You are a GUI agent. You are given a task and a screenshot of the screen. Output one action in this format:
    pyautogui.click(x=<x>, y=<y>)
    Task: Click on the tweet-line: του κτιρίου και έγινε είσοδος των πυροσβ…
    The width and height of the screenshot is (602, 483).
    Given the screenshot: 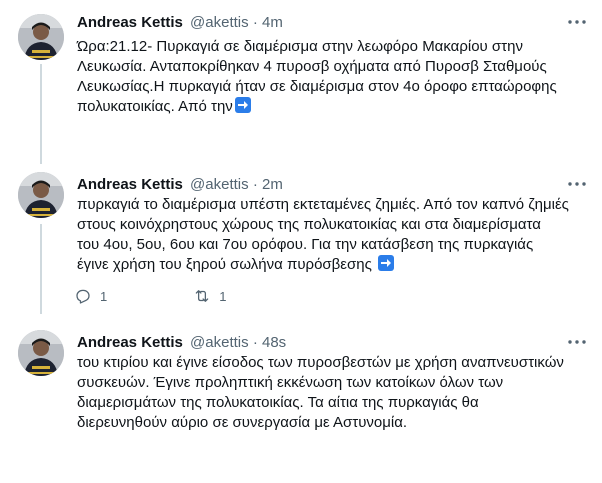 What is the action you would take?
    pyautogui.click(x=320, y=362)
    